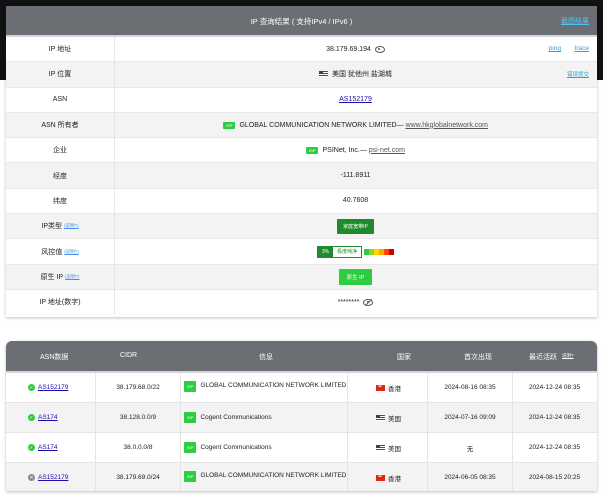 Image resolution: width=603 pixels, height=500 pixels. Describe the element at coordinates (60, 201) in the screenshot. I see `latitude-label: 纬度` at that location.